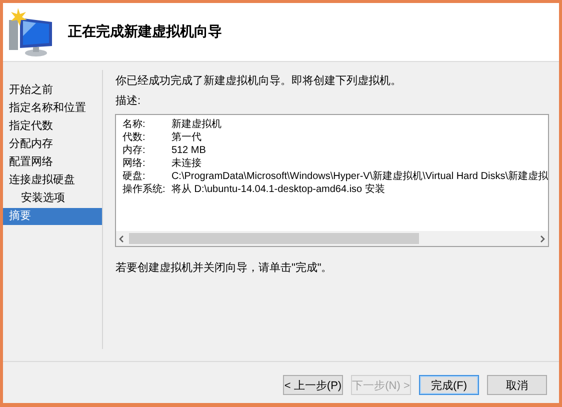 The width and height of the screenshot is (562, 407). Describe the element at coordinates (134, 176) in the screenshot. I see `summary-label: 硬盘:` at that location.